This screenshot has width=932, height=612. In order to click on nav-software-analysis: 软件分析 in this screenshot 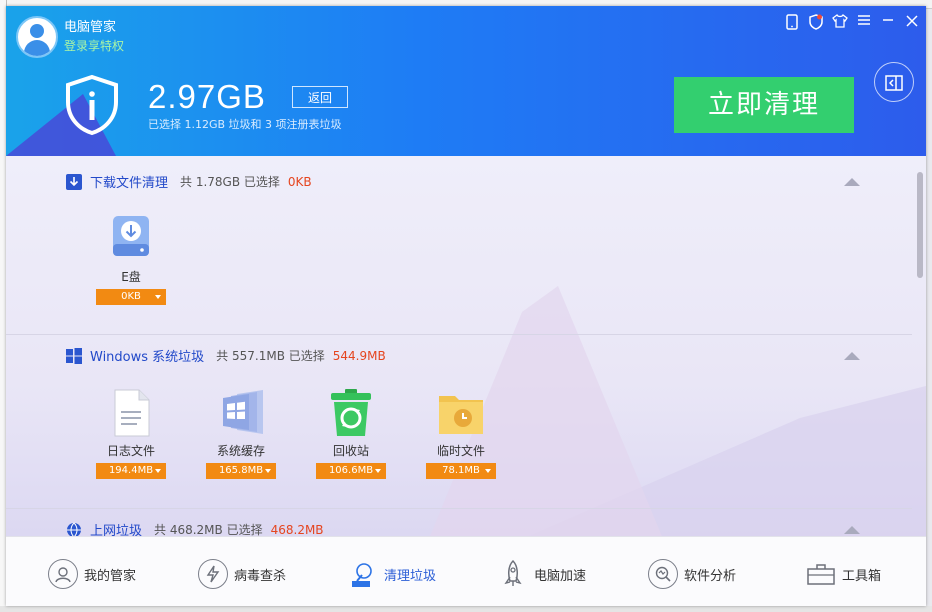, I will do `click(692, 574)`.